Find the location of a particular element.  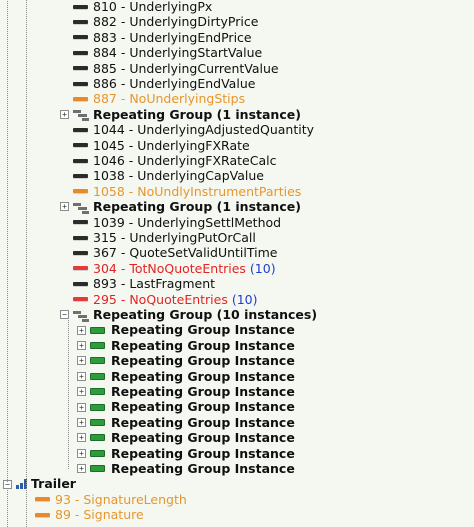

field-row: 883 - UnderlyingEndPrice is located at coordinates (162, 37).